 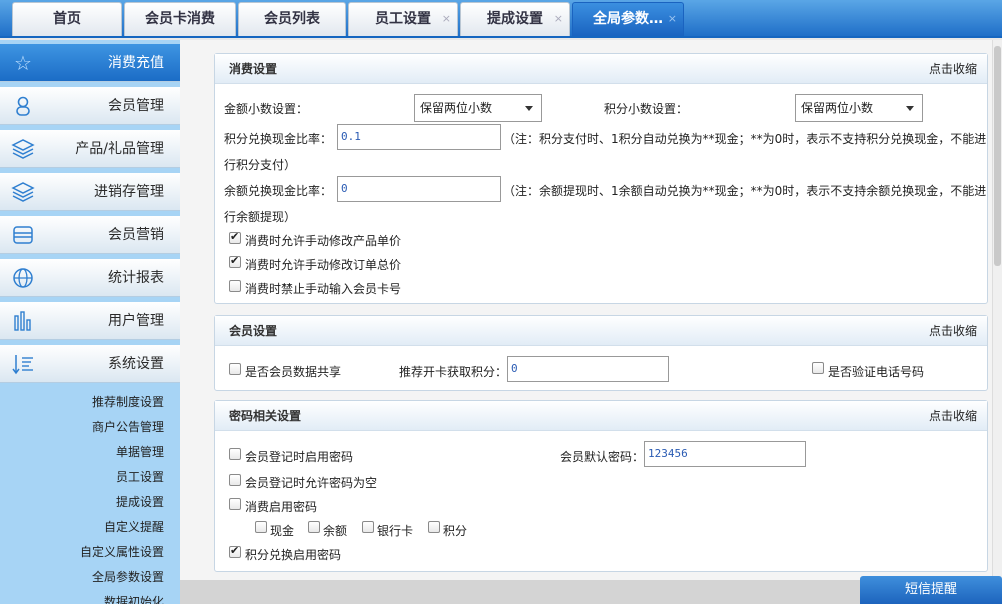 I want to click on checkbox-label: 现金, so click(x=282, y=531).